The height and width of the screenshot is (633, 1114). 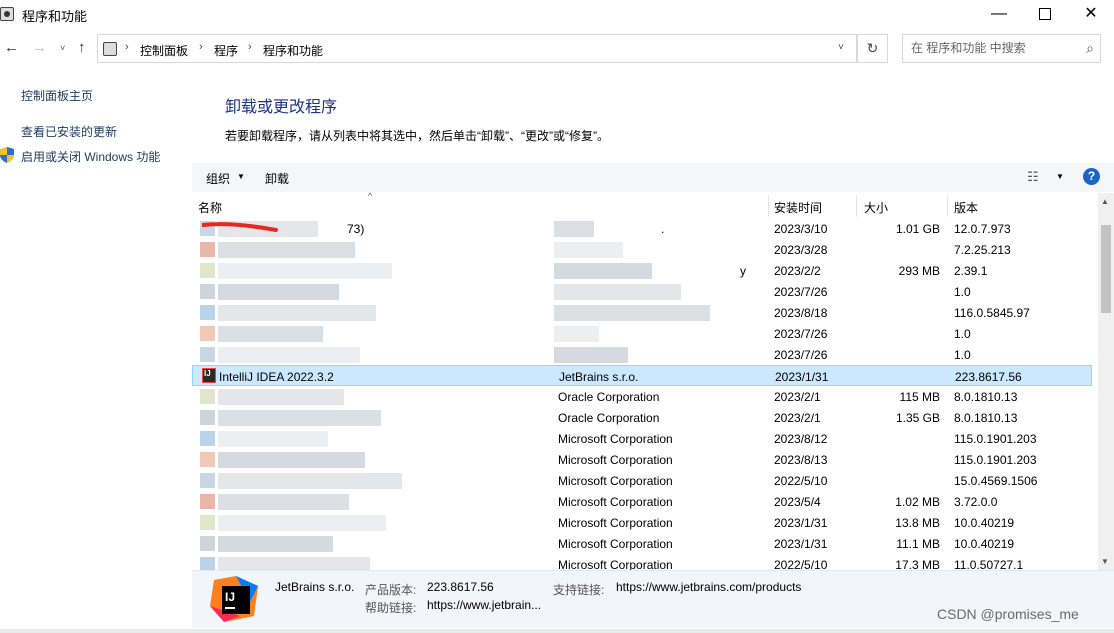 I want to click on scroll-up-icon: ▲, so click(x=1105, y=201).